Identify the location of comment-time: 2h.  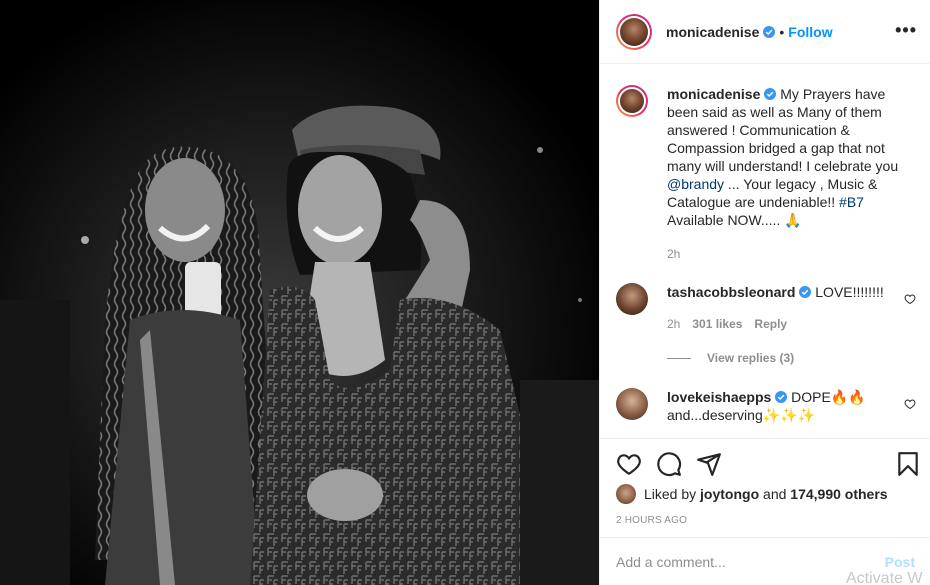
(673, 324).